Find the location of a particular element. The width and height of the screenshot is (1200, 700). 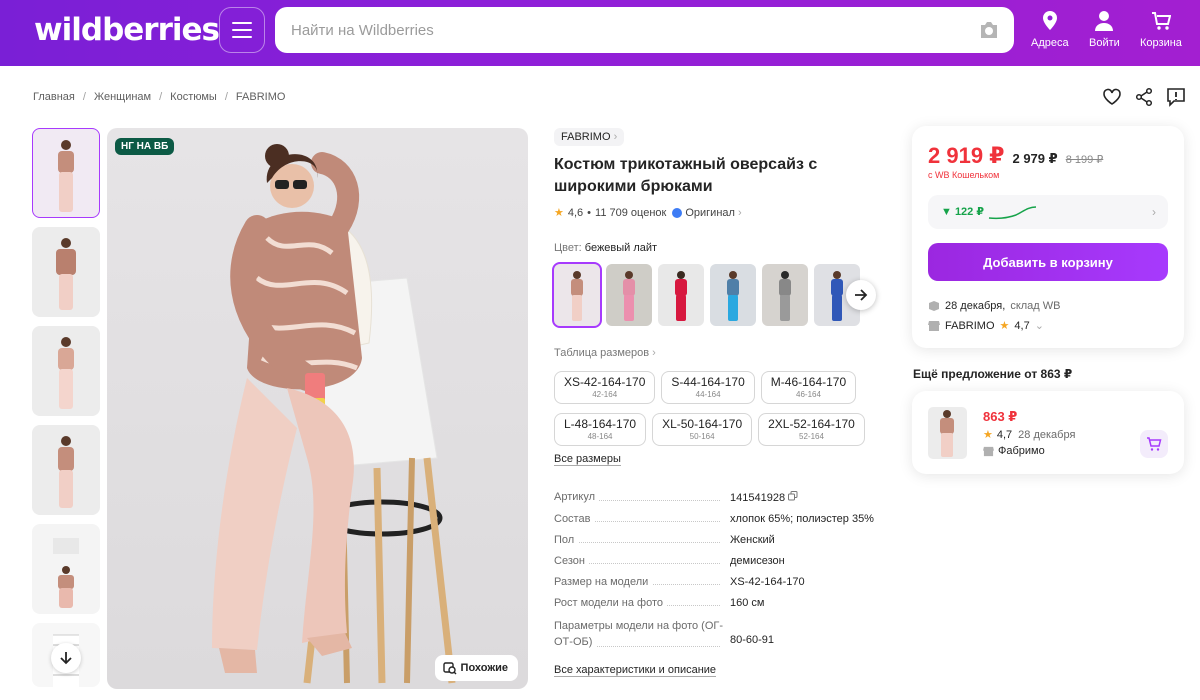

old-price: 8 199 ₽ is located at coordinates (1084, 160).